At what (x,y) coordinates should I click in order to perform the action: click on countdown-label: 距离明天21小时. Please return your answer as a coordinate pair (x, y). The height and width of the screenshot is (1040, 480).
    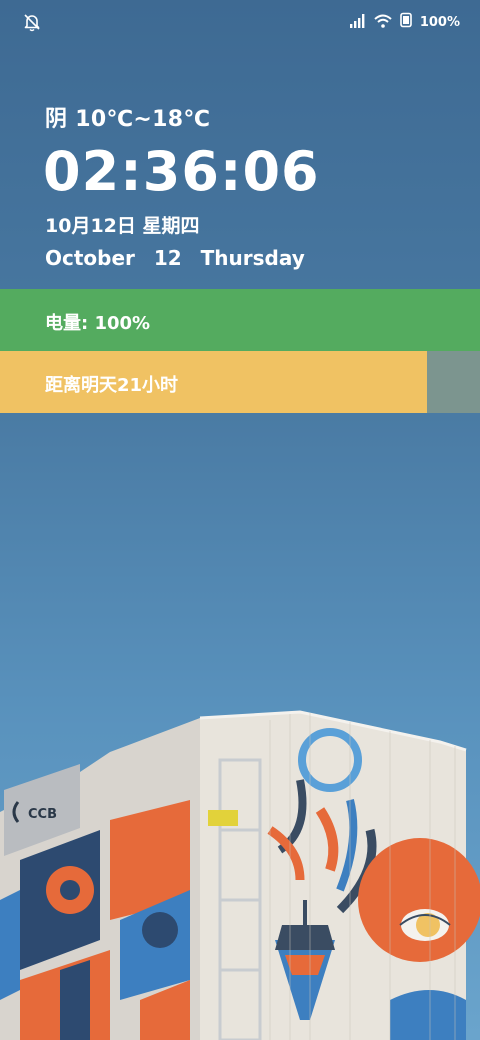
    Looking at the image, I should click on (112, 385).